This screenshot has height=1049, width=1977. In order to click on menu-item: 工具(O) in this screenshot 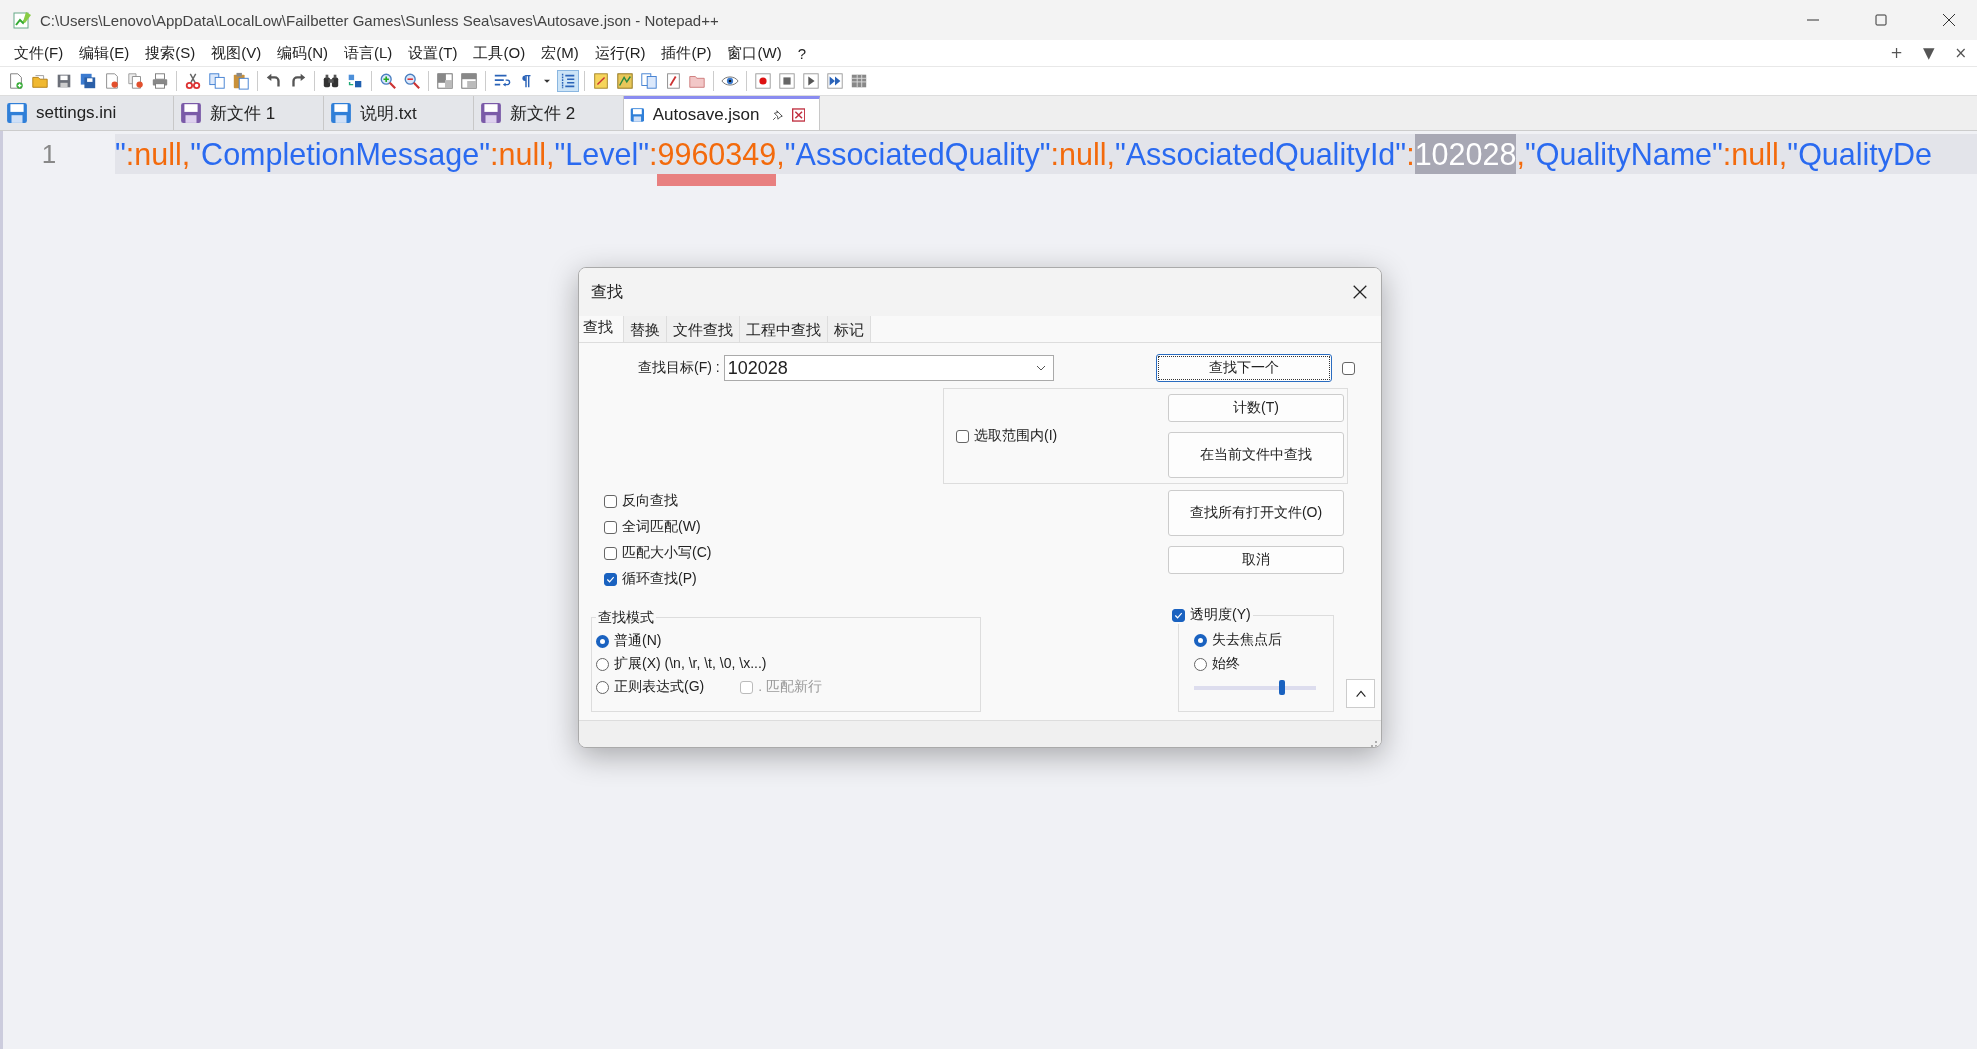, I will do `click(499, 53)`.